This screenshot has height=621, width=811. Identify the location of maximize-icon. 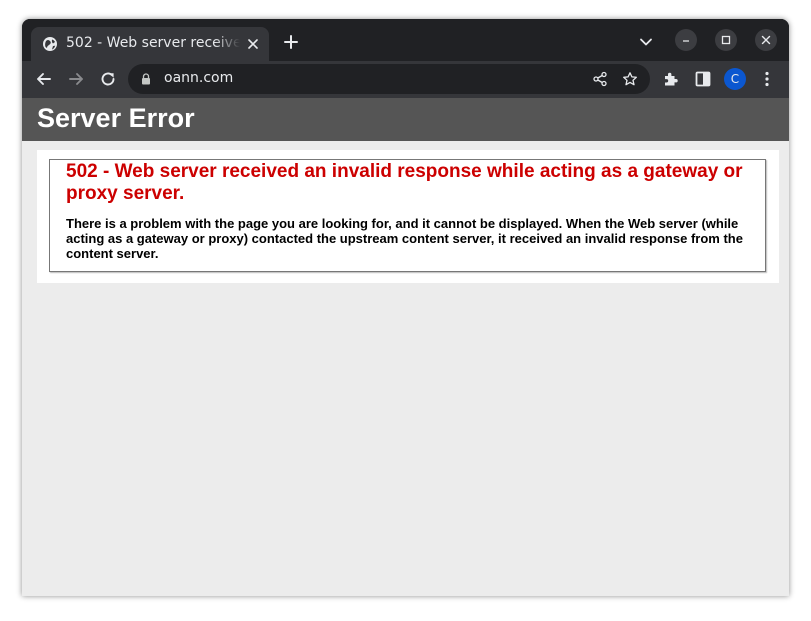
(726, 40).